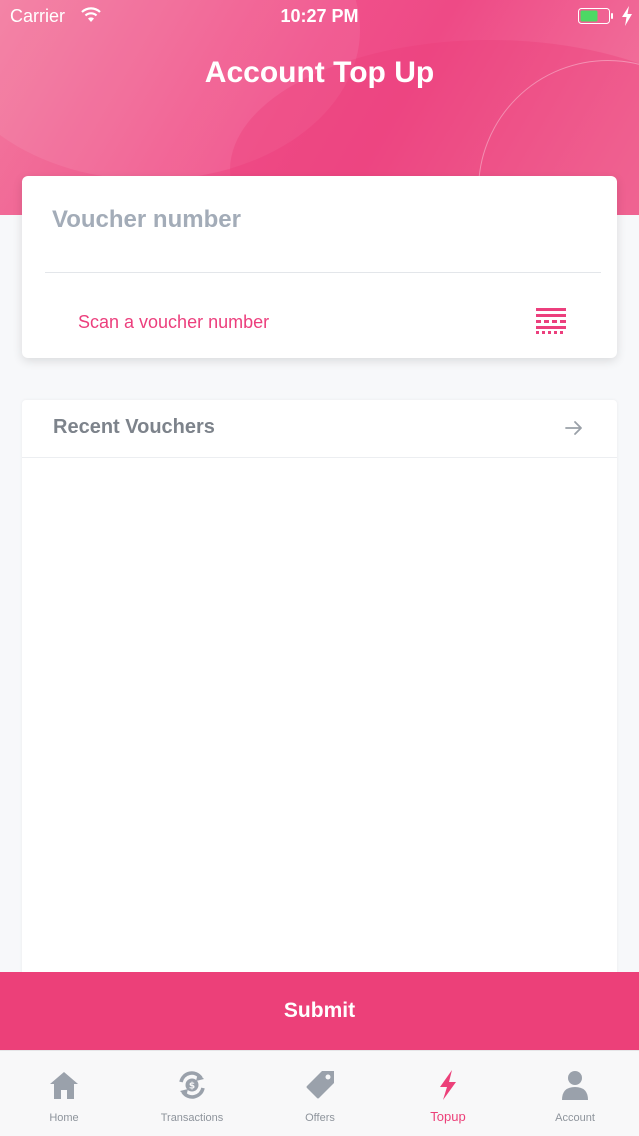 The width and height of the screenshot is (639, 1136). Describe the element at coordinates (320, 1085) in the screenshot. I see `tag-icon` at that location.